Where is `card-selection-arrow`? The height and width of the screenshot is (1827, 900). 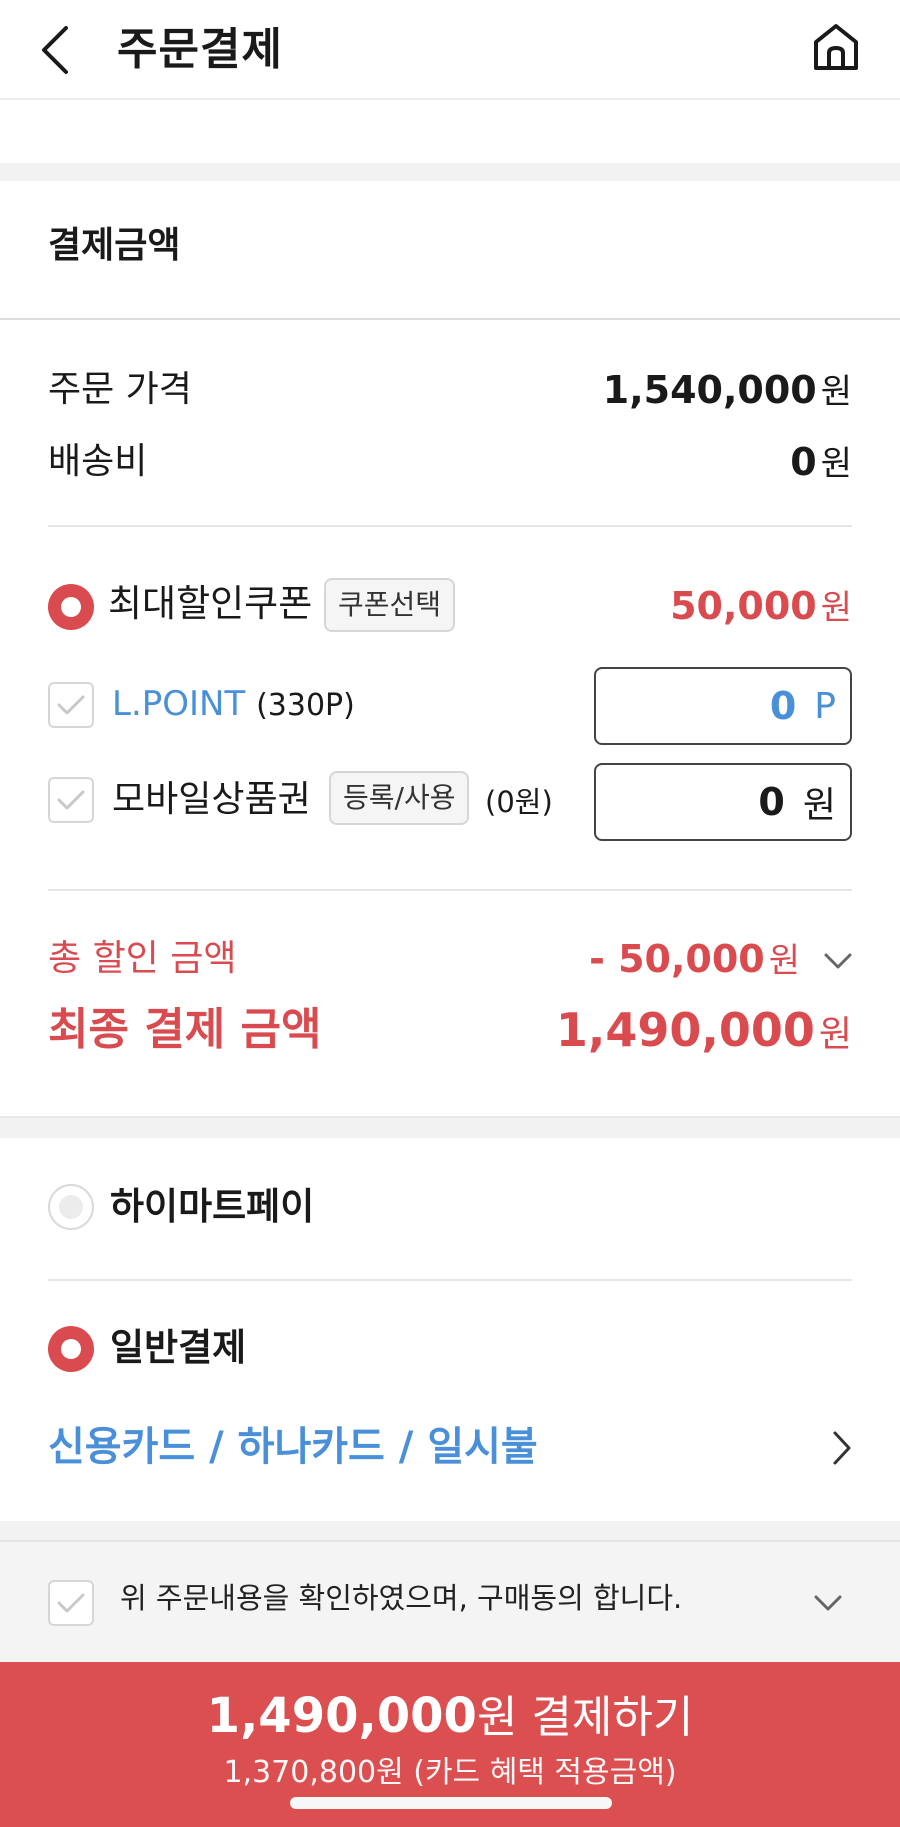 card-selection-arrow is located at coordinates (842, 1448).